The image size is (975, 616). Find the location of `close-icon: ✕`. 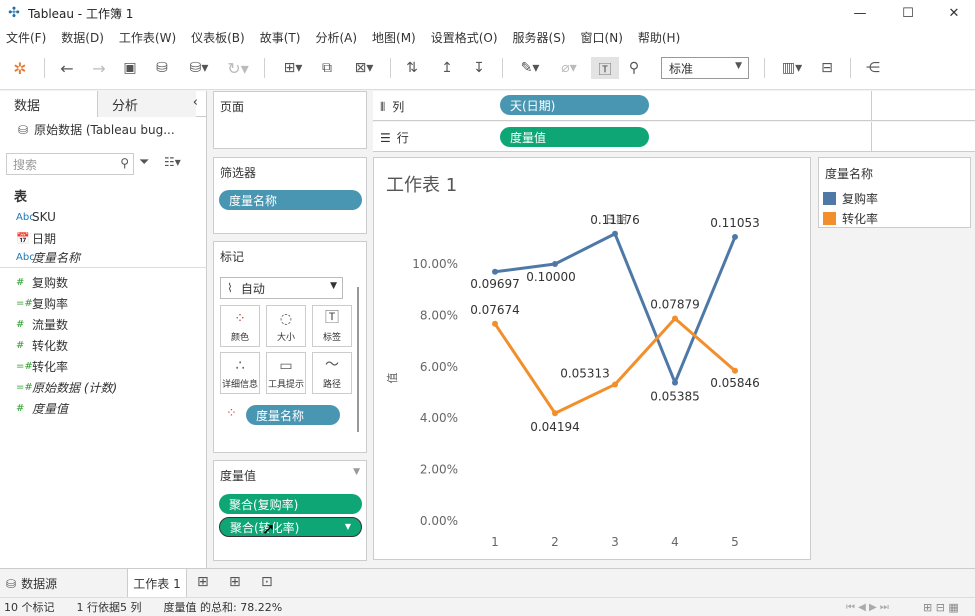

close-icon: ✕ is located at coordinates (953, 13).